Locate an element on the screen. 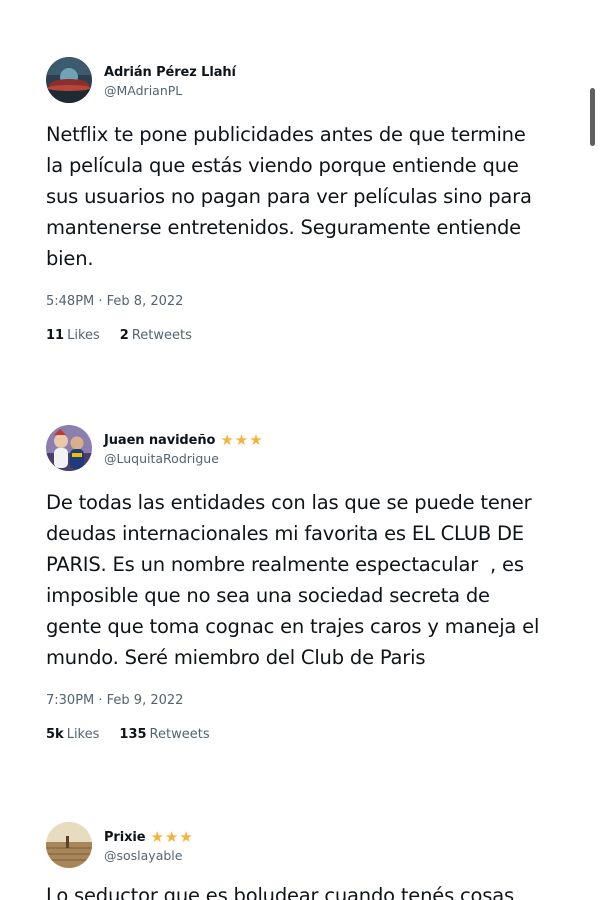 Image resolution: width=600 pixels, height=900 pixels. tweet-header: Juaen navideño ★ ★ ★ @LuquitaRodrigue is located at coordinates (306, 448).